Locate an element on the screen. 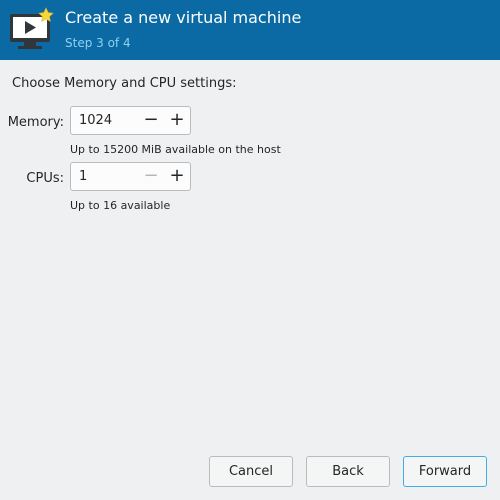 This screenshot has height=500, width=500. memory-input is located at coordinates (106, 120).